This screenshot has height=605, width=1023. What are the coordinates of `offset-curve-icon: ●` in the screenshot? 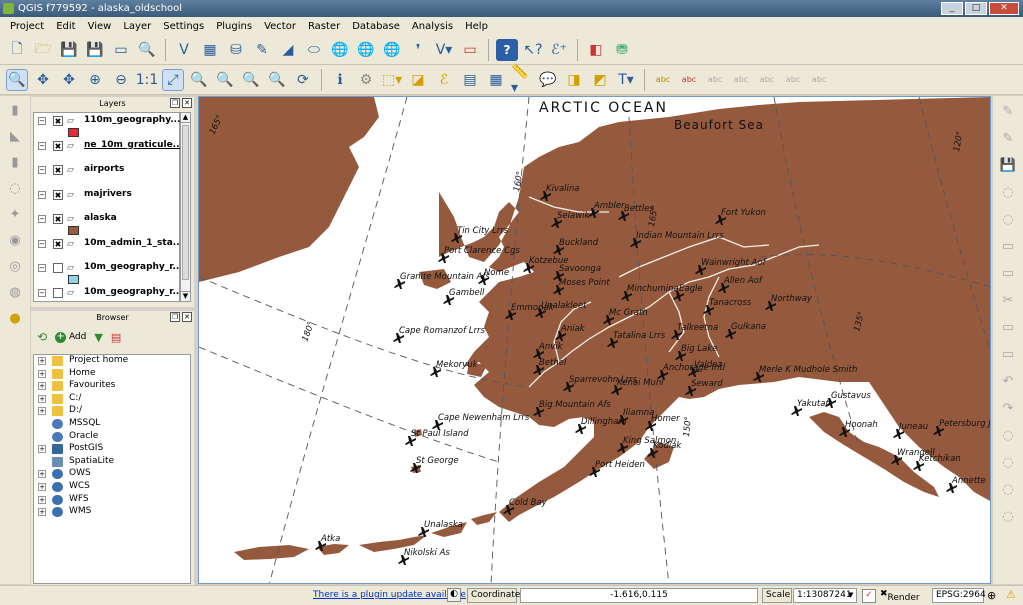 It's located at (15, 319).